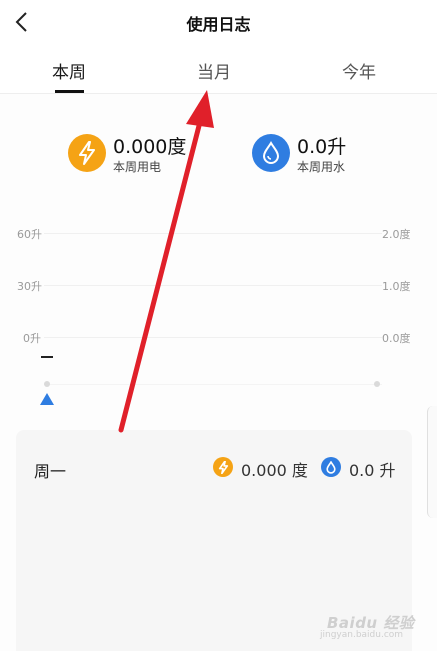 This screenshot has height=651, width=437. What do you see at coordinates (47, 357) in the screenshot?
I see `day-marker-dash` at bounding box center [47, 357].